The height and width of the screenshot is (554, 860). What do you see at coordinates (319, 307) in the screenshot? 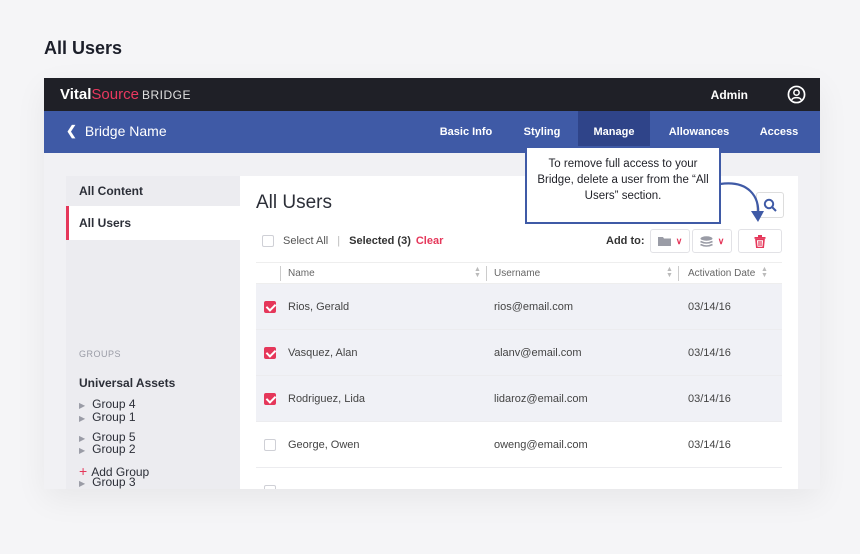
I see `cell-name: Rios, Gerald` at bounding box center [319, 307].